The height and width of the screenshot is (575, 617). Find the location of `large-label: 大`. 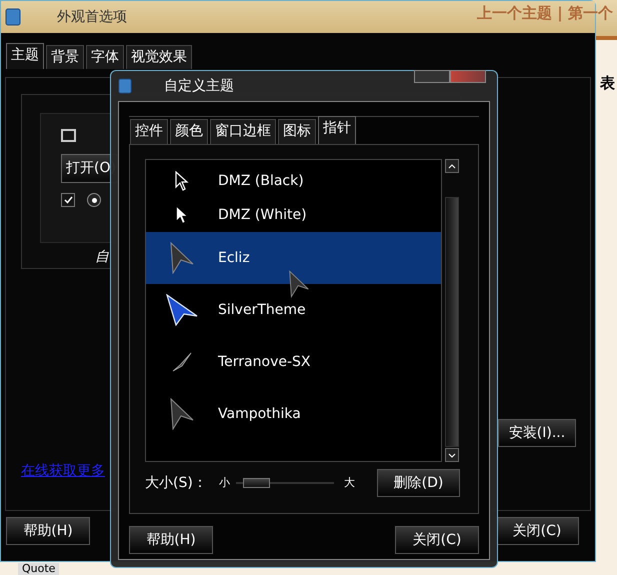

large-label: 大 is located at coordinates (349, 482).